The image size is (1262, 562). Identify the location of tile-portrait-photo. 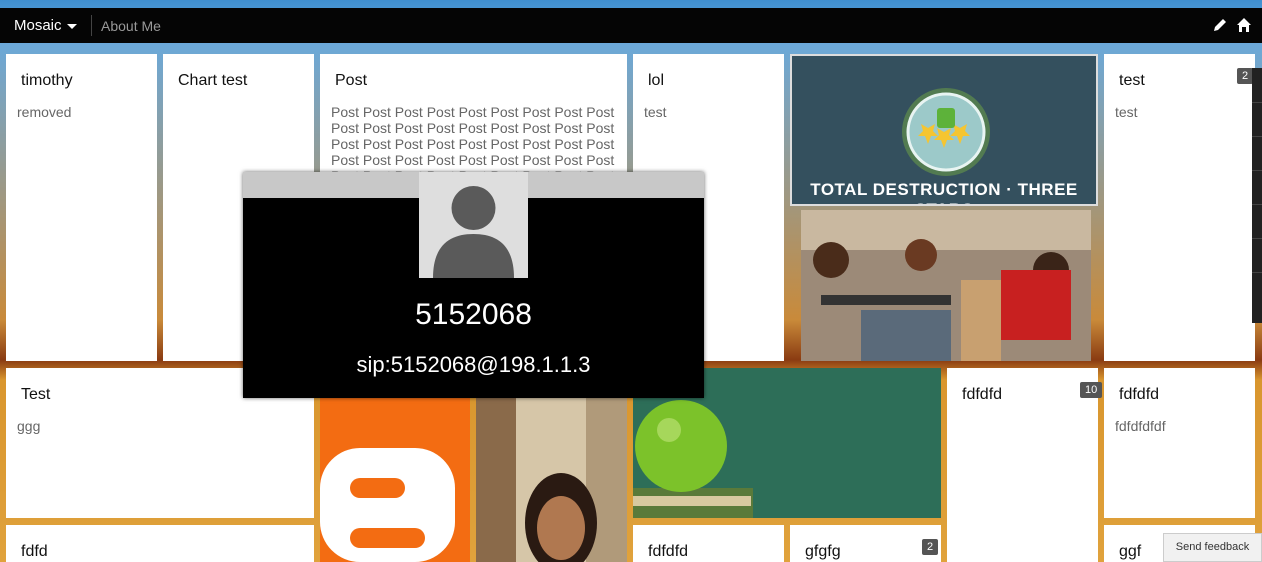
(551, 480).